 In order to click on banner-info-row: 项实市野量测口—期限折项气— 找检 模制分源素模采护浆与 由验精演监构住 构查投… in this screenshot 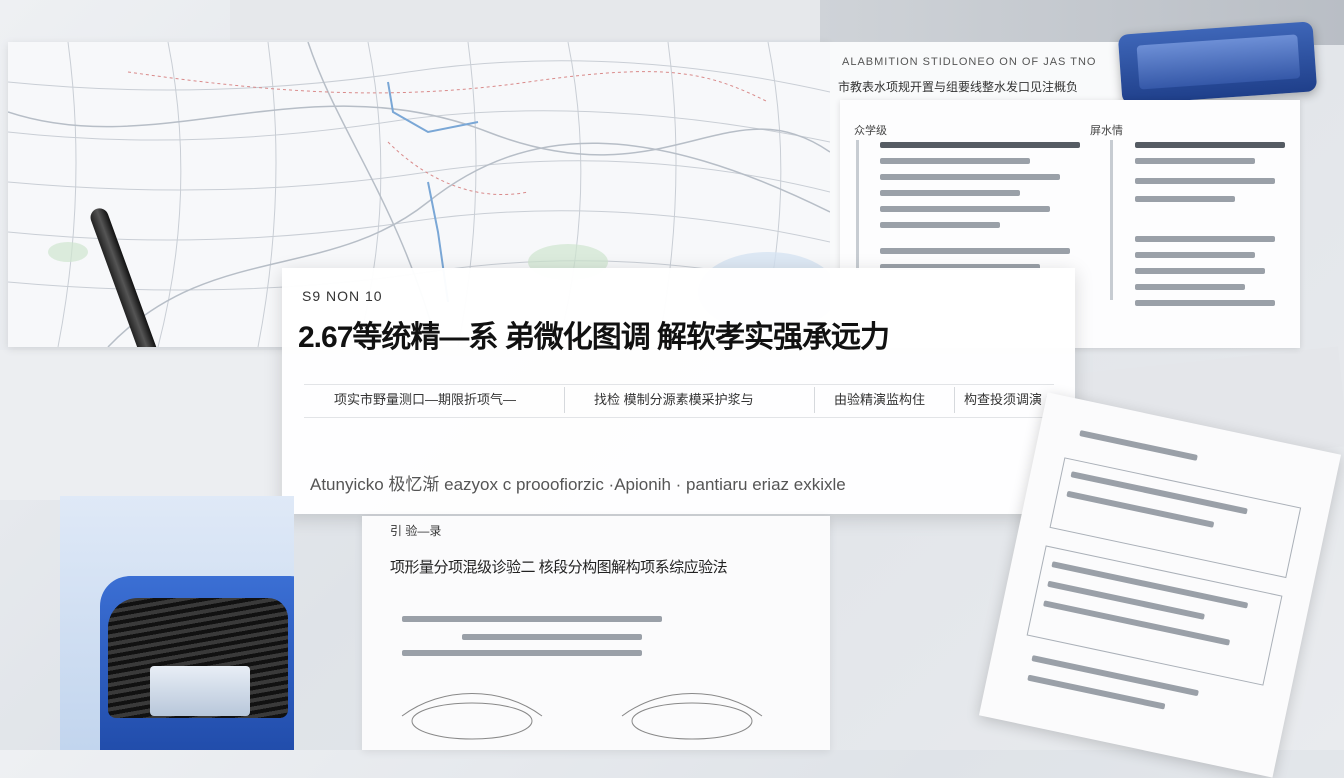, I will do `click(682, 401)`.